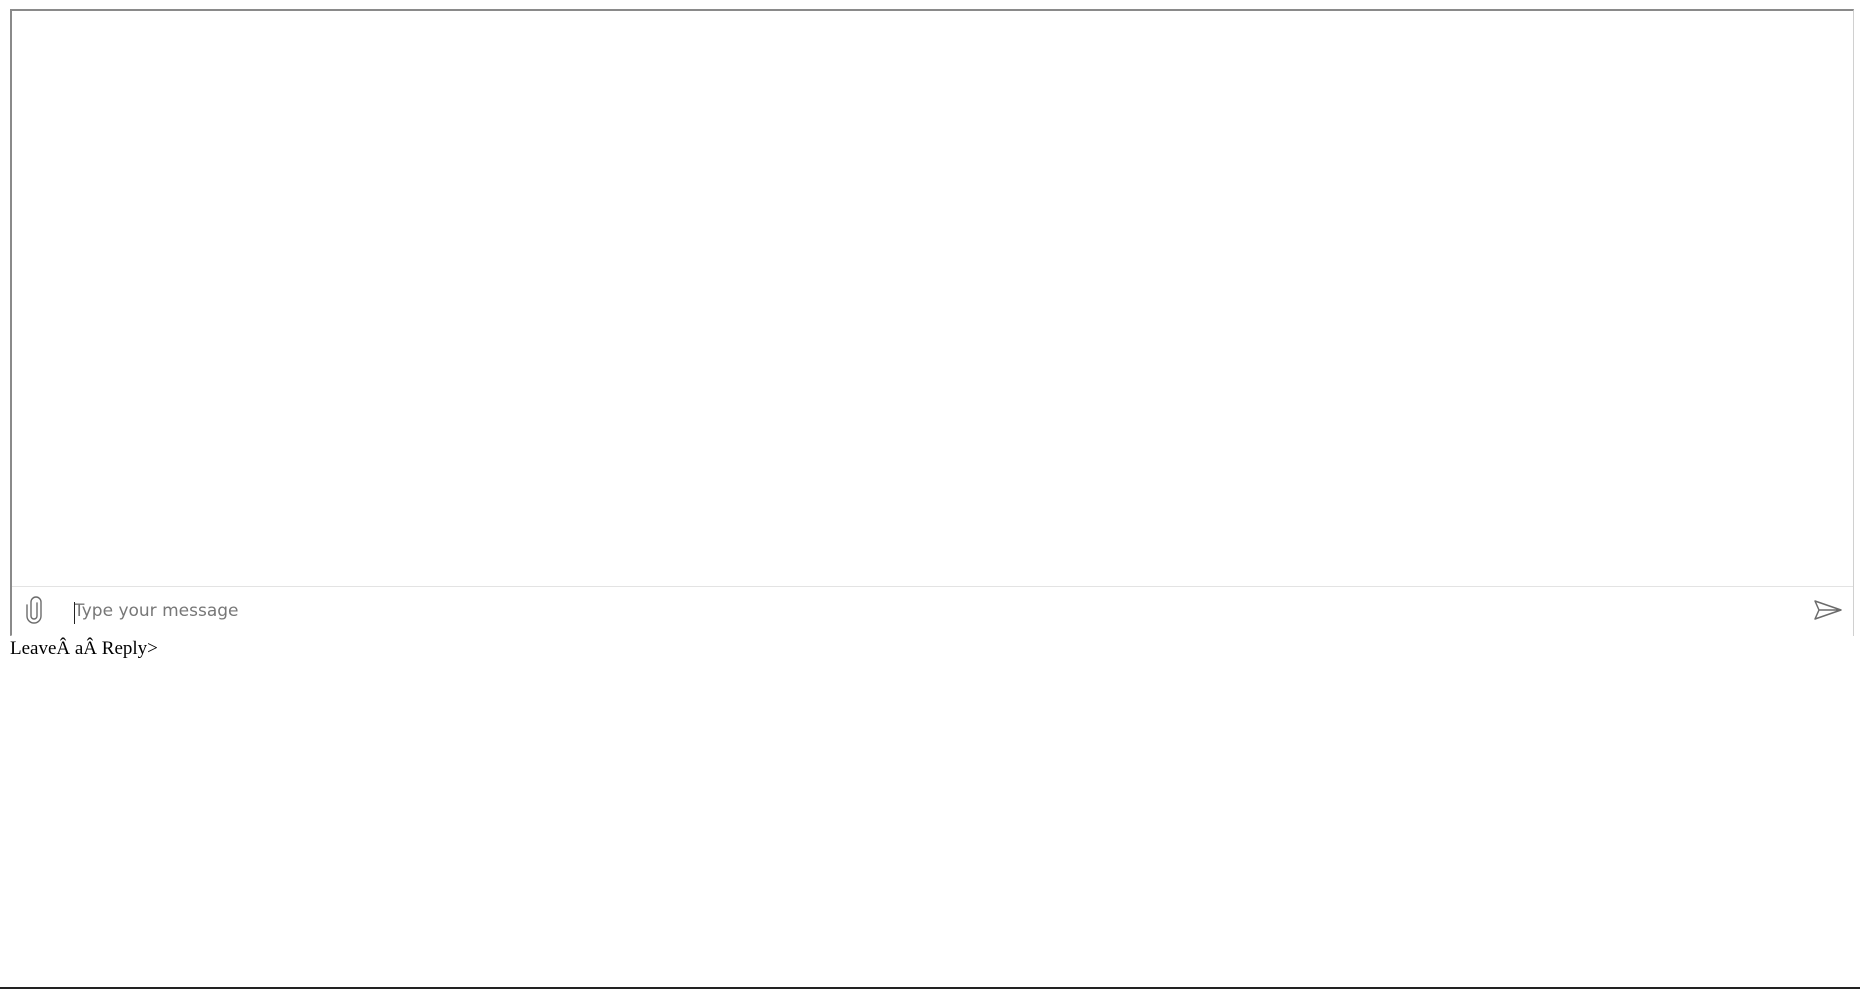  I want to click on send-icon, so click(1828, 612).